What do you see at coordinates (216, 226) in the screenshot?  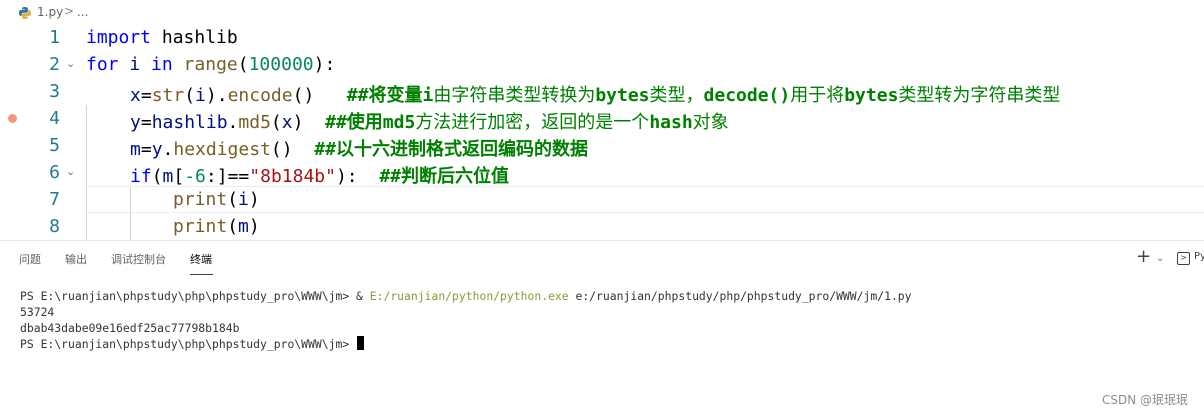 I see `code-text: print(m)` at bounding box center [216, 226].